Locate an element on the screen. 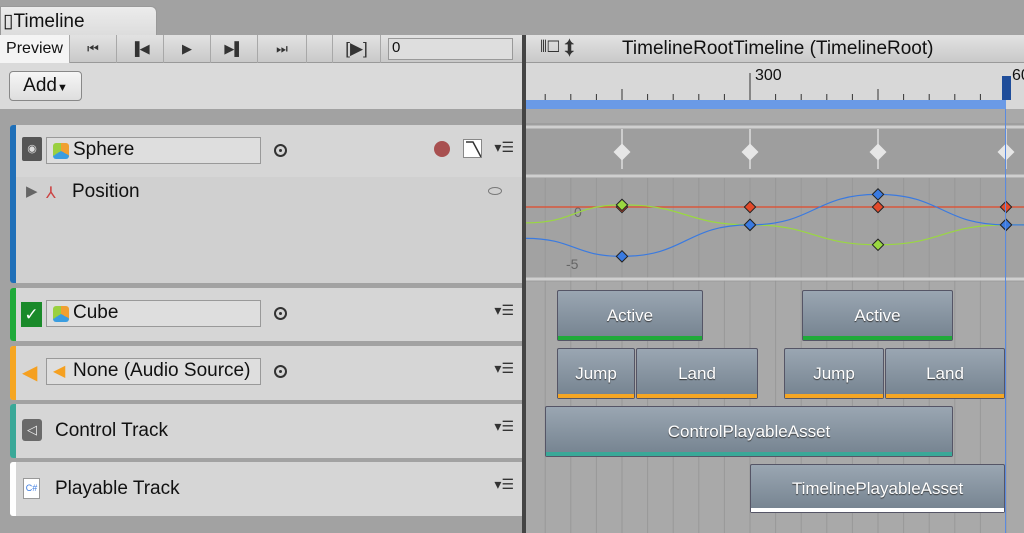  checkmark-icon: ✓ is located at coordinates (31, 314).